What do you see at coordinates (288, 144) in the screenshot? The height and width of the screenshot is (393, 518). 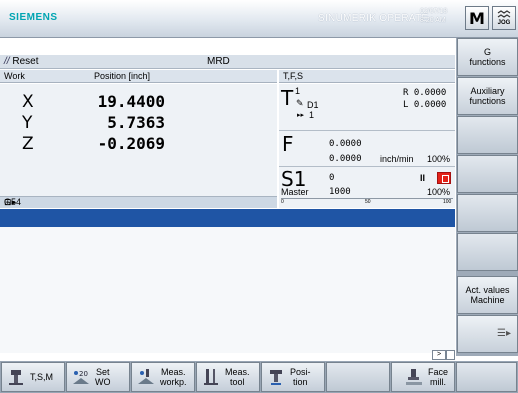 I see `feed-label: F` at bounding box center [288, 144].